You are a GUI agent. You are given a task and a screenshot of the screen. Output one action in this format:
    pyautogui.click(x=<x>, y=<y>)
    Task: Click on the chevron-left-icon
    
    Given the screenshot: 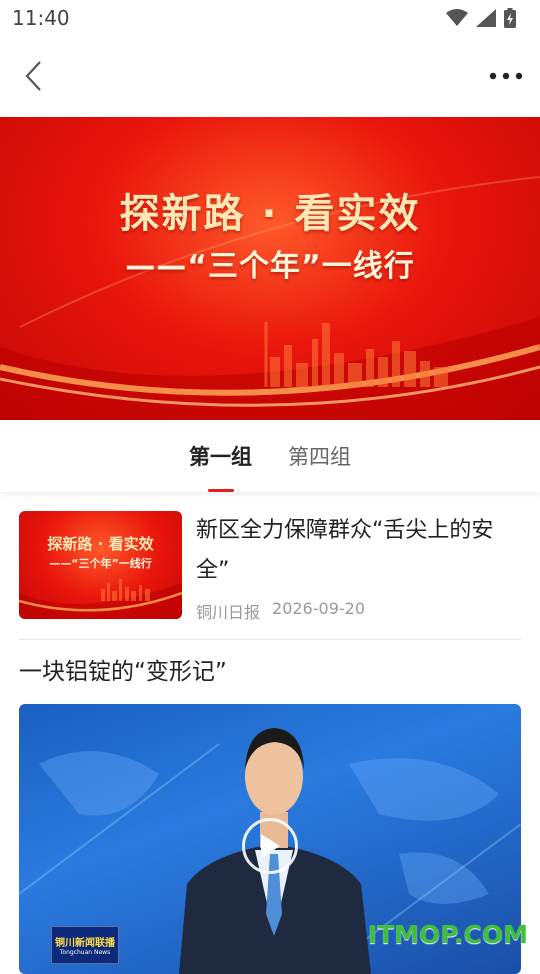 What is the action you would take?
    pyautogui.click(x=33, y=76)
    